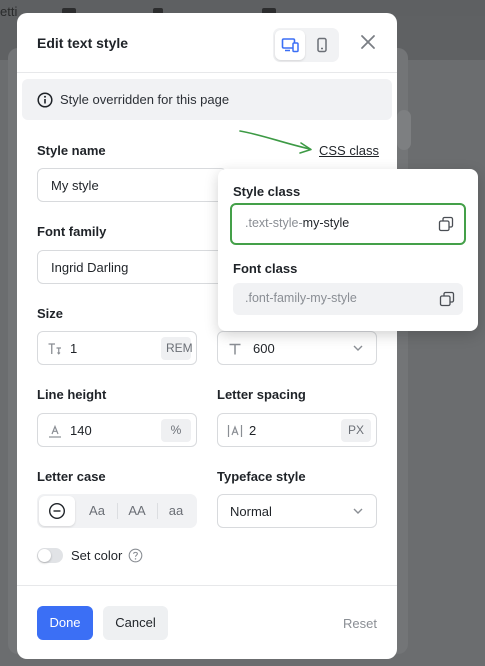 The height and width of the screenshot is (666, 485). What do you see at coordinates (71, 150) in the screenshot?
I see `style-name-label: Style name` at bounding box center [71, 150].